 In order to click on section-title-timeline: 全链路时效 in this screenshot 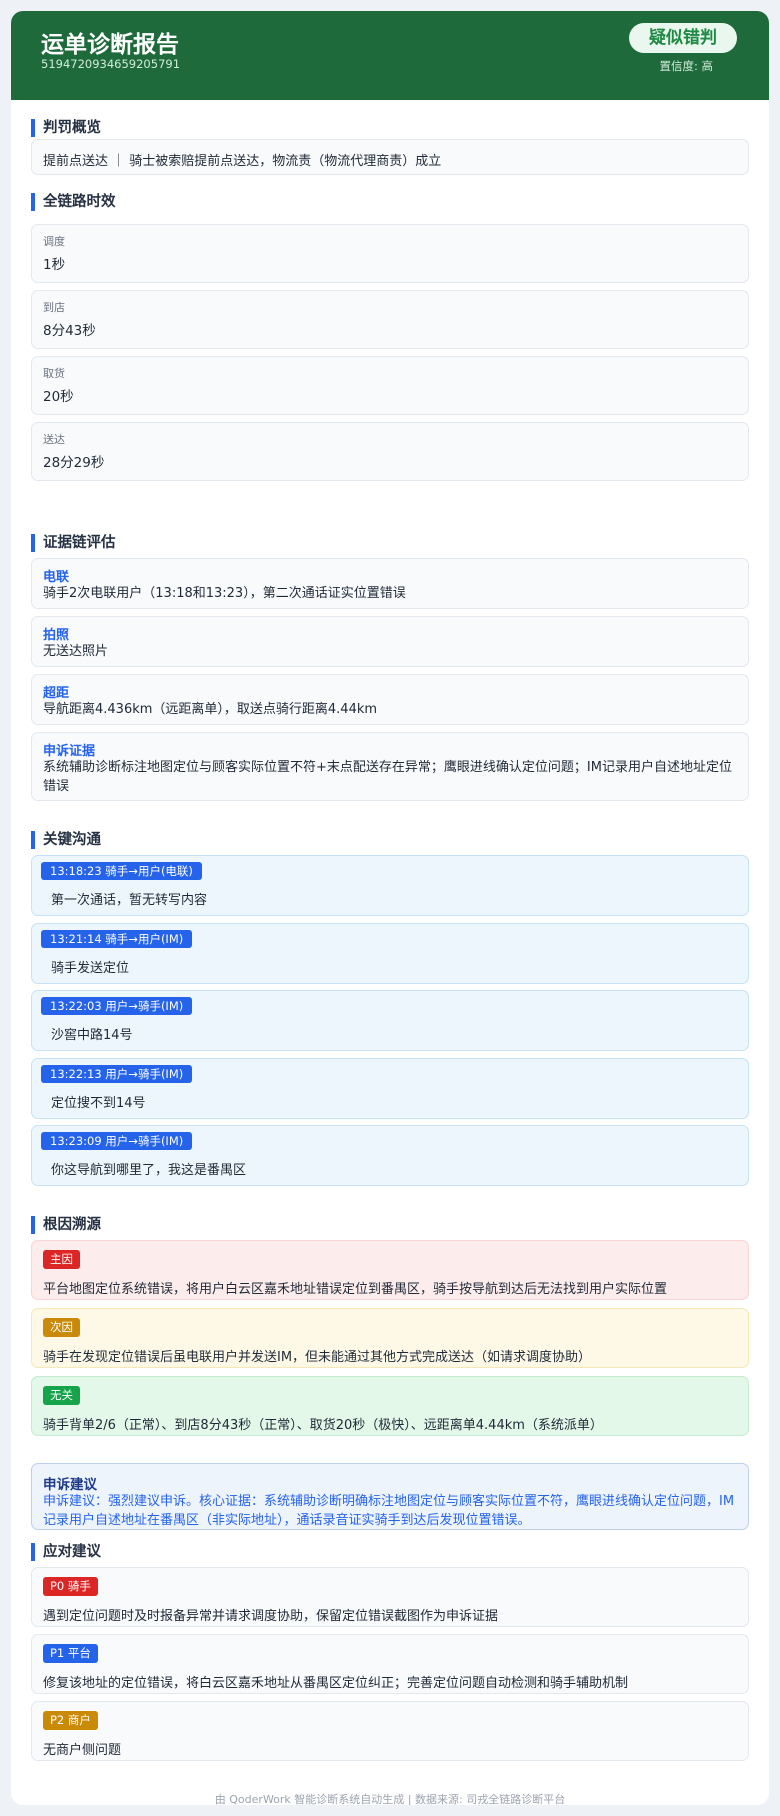, I will do `click(73, 202)`.